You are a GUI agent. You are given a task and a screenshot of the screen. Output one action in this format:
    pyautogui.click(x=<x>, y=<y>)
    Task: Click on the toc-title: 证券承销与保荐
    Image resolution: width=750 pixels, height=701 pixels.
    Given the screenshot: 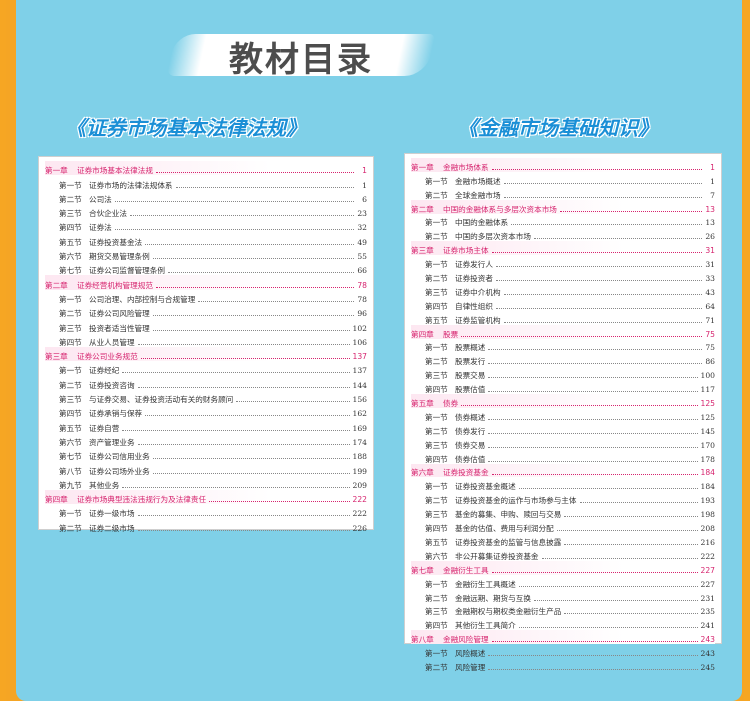 What is the action you would take?
    pyautogui.click(x=116, y=414)
    